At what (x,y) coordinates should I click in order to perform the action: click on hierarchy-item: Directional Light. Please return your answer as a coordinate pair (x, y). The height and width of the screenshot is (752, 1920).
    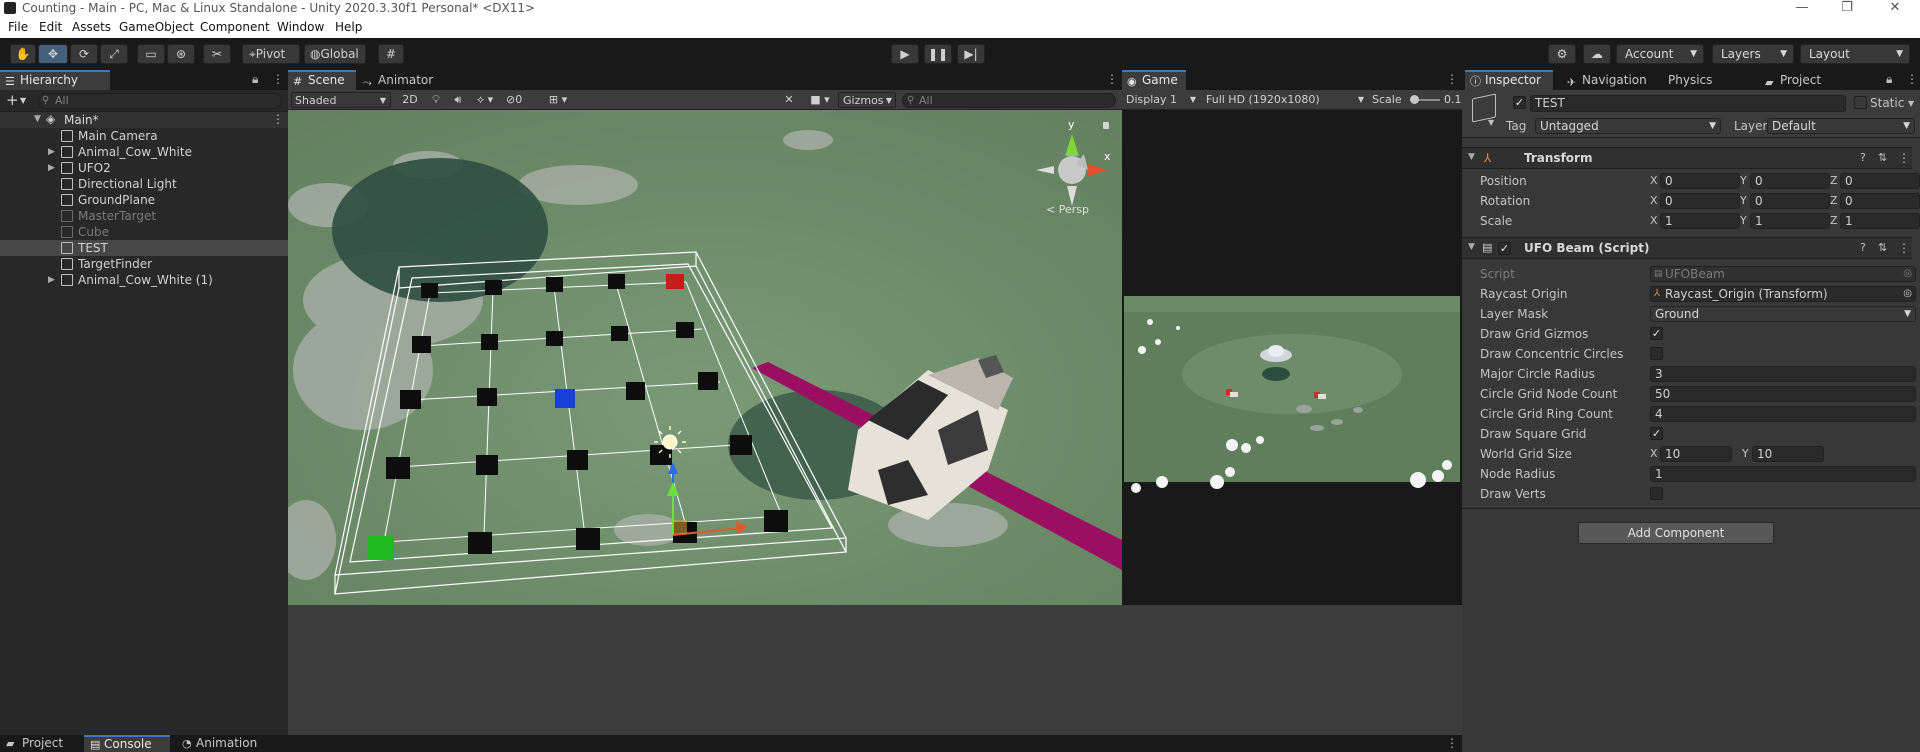
    Looking at the image, I should click on (144, 184).